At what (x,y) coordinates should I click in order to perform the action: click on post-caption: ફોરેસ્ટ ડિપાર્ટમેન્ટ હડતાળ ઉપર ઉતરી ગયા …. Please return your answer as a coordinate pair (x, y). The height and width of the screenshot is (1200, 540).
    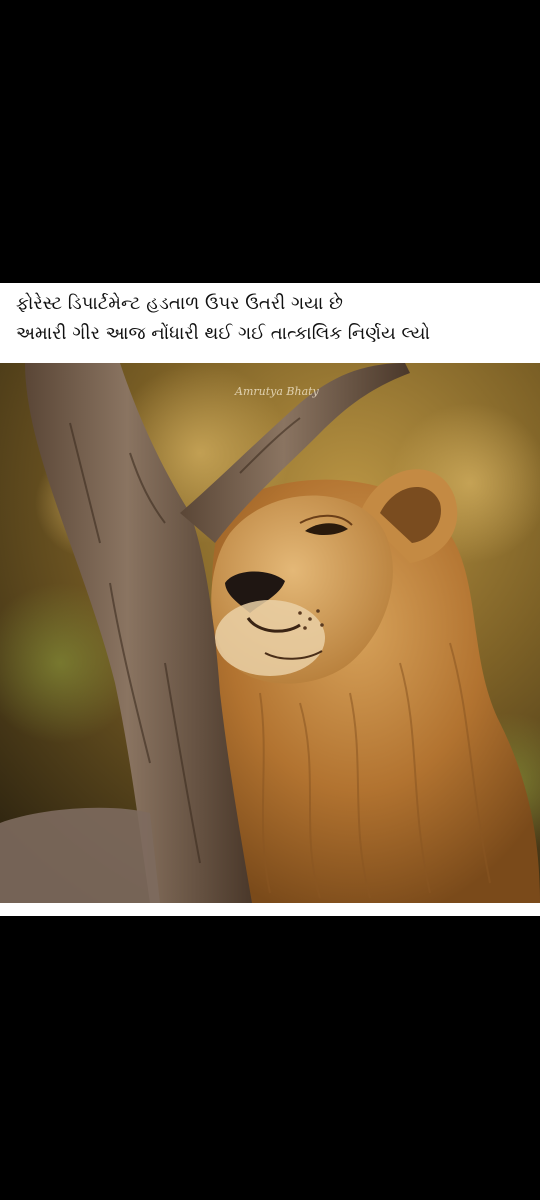
    Looking at the image, I should click on (270, 323).